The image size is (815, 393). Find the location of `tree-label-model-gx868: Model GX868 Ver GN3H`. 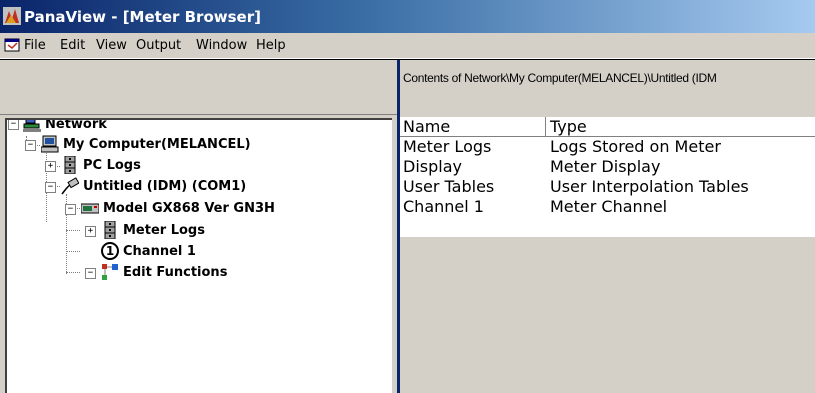

tree-label-model-gx868: Model GX868 Ver GN3H is located at coordinates (189, 208).